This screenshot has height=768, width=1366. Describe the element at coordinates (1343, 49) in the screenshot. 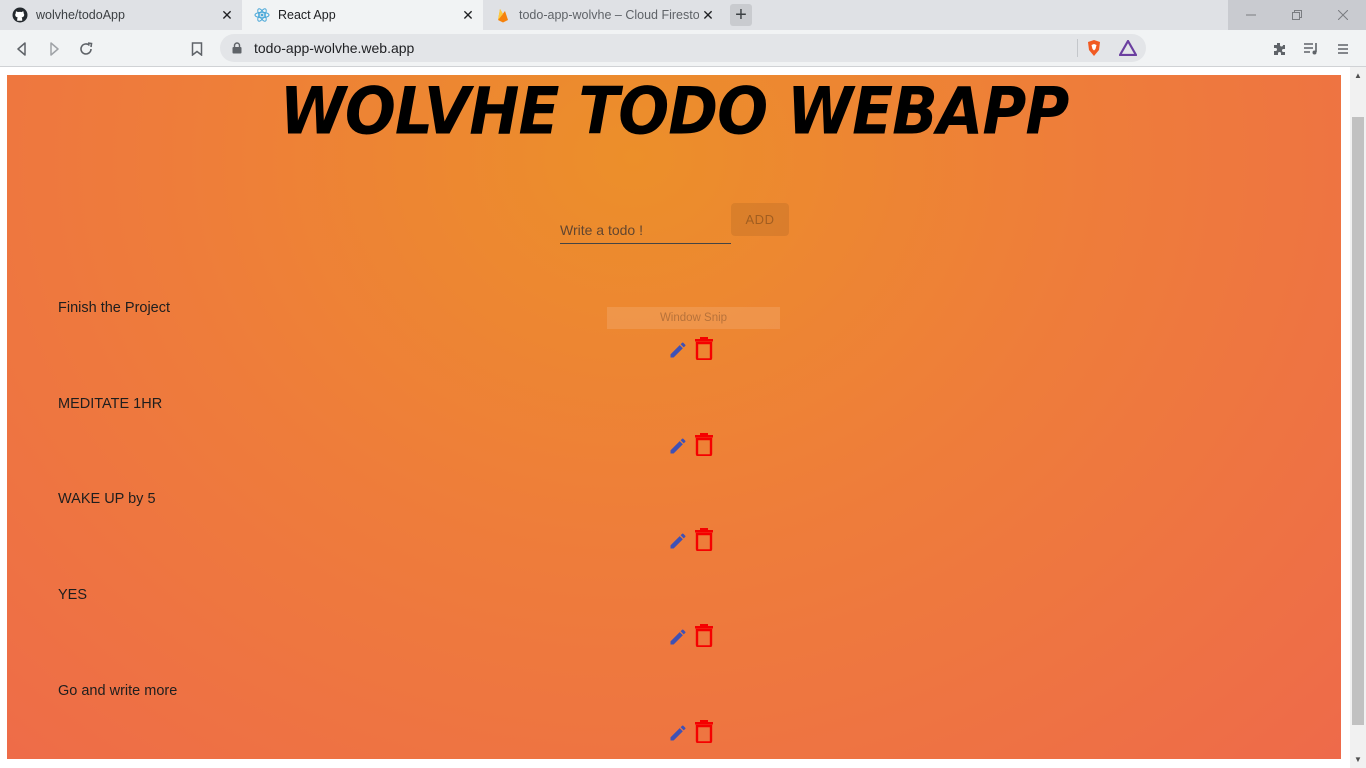

I see `menu-icon` at that location.